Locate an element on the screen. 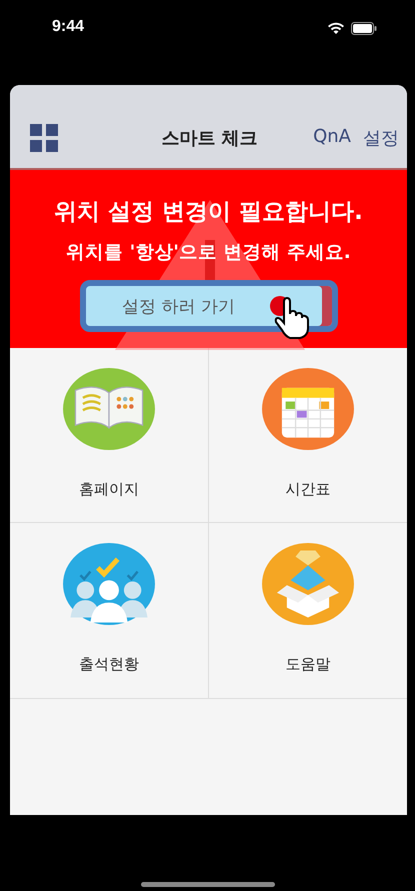 The image size is (415, 891). alert-title: 위치 설정 변경이 필요합니다. is located at coordinates (208, 212).